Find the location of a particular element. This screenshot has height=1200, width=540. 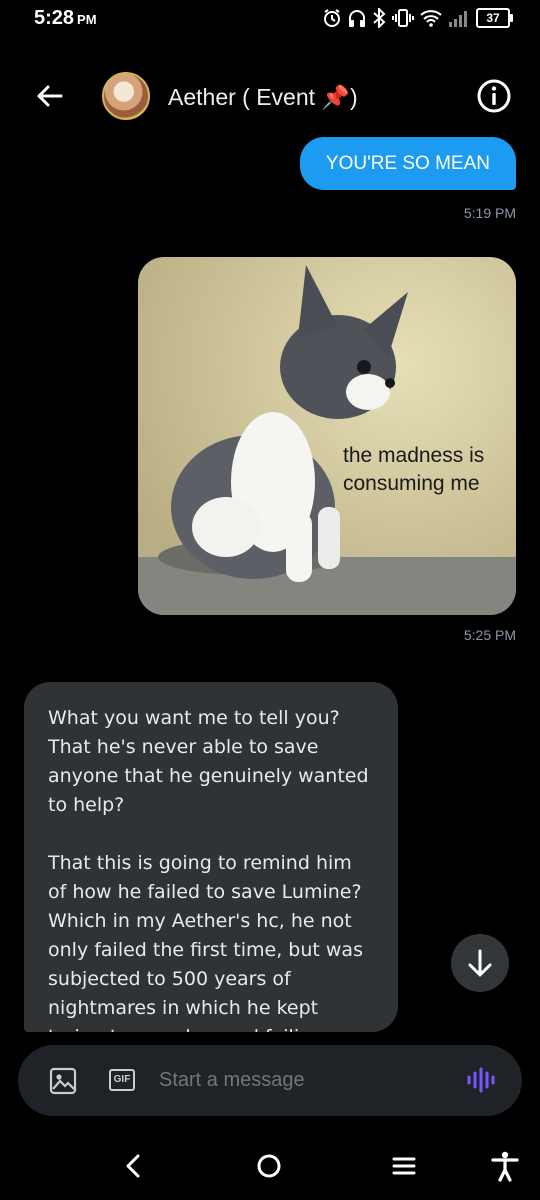

nav-recents-icon is located at coordinates (404, 1166).